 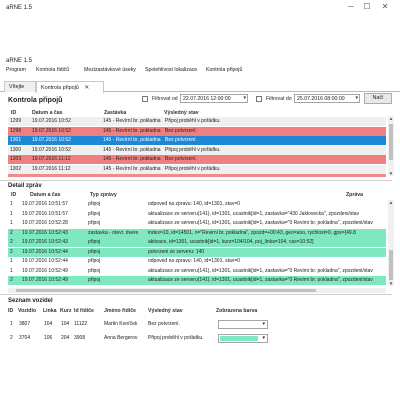 What do you see at coordinates (19, 8) in the screenshot?
I see `window-title: aRNE 1.5` at bounding box center [19, 8].